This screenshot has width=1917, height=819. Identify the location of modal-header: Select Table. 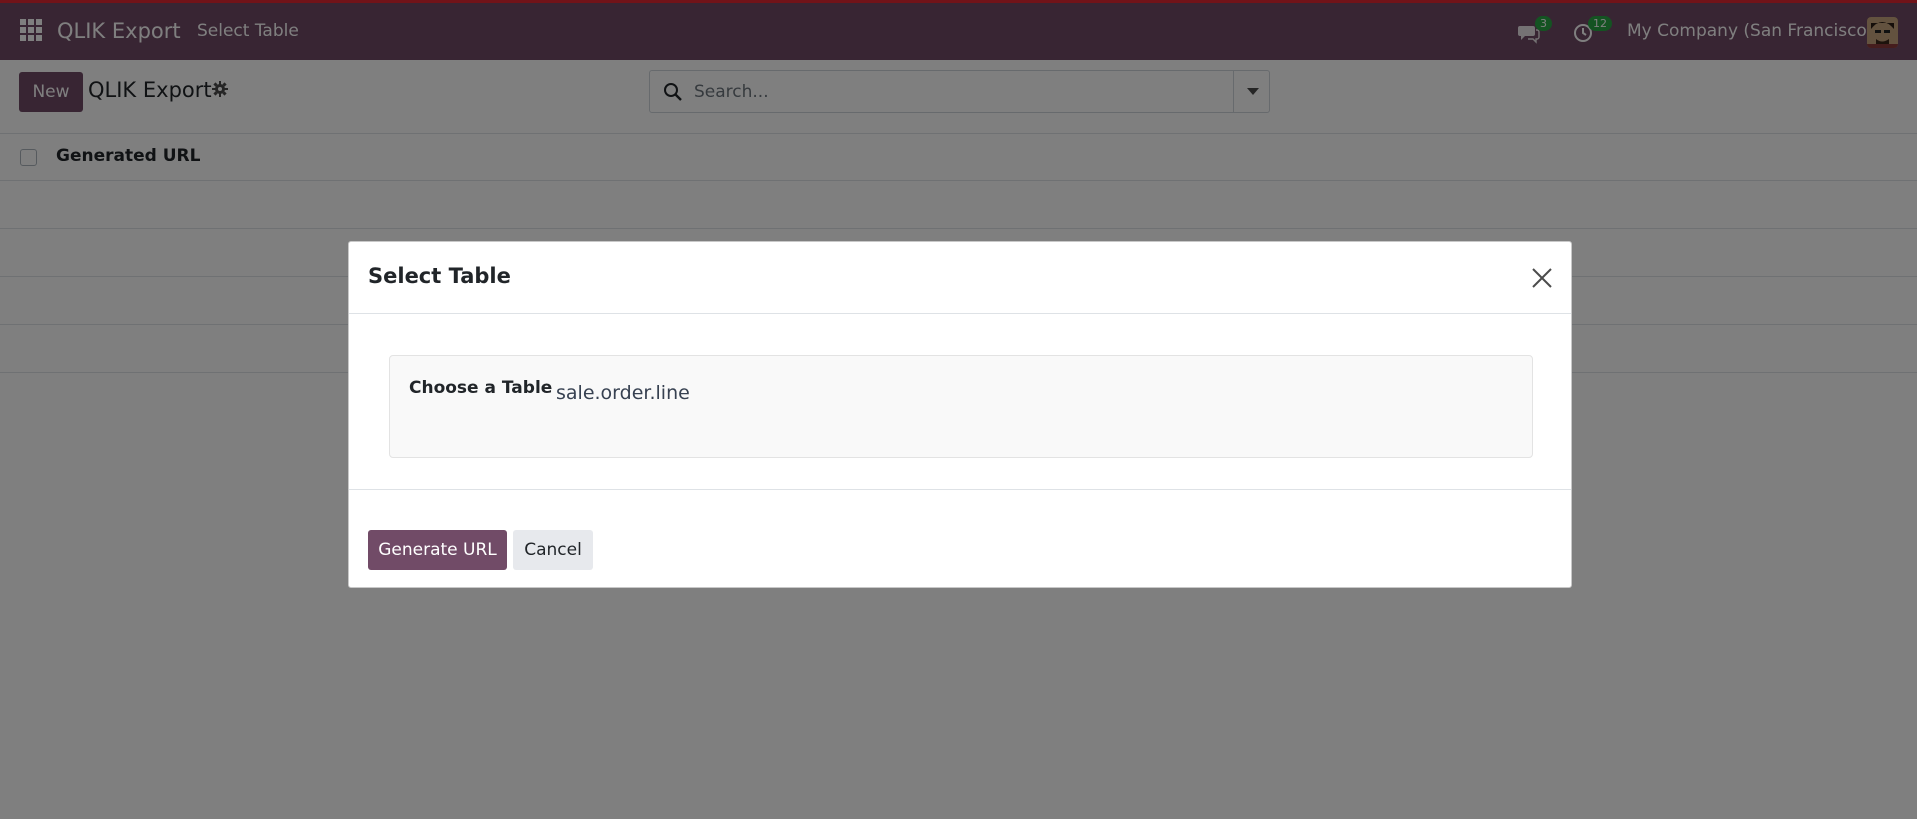
(960, 278).